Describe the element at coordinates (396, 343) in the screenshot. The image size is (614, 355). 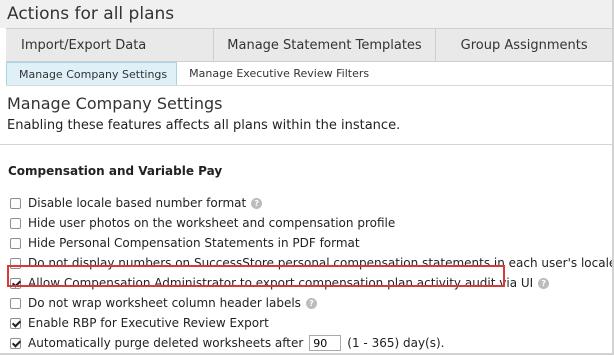
I see `purge-days-range: (1 - 365) day(s).` at that location.